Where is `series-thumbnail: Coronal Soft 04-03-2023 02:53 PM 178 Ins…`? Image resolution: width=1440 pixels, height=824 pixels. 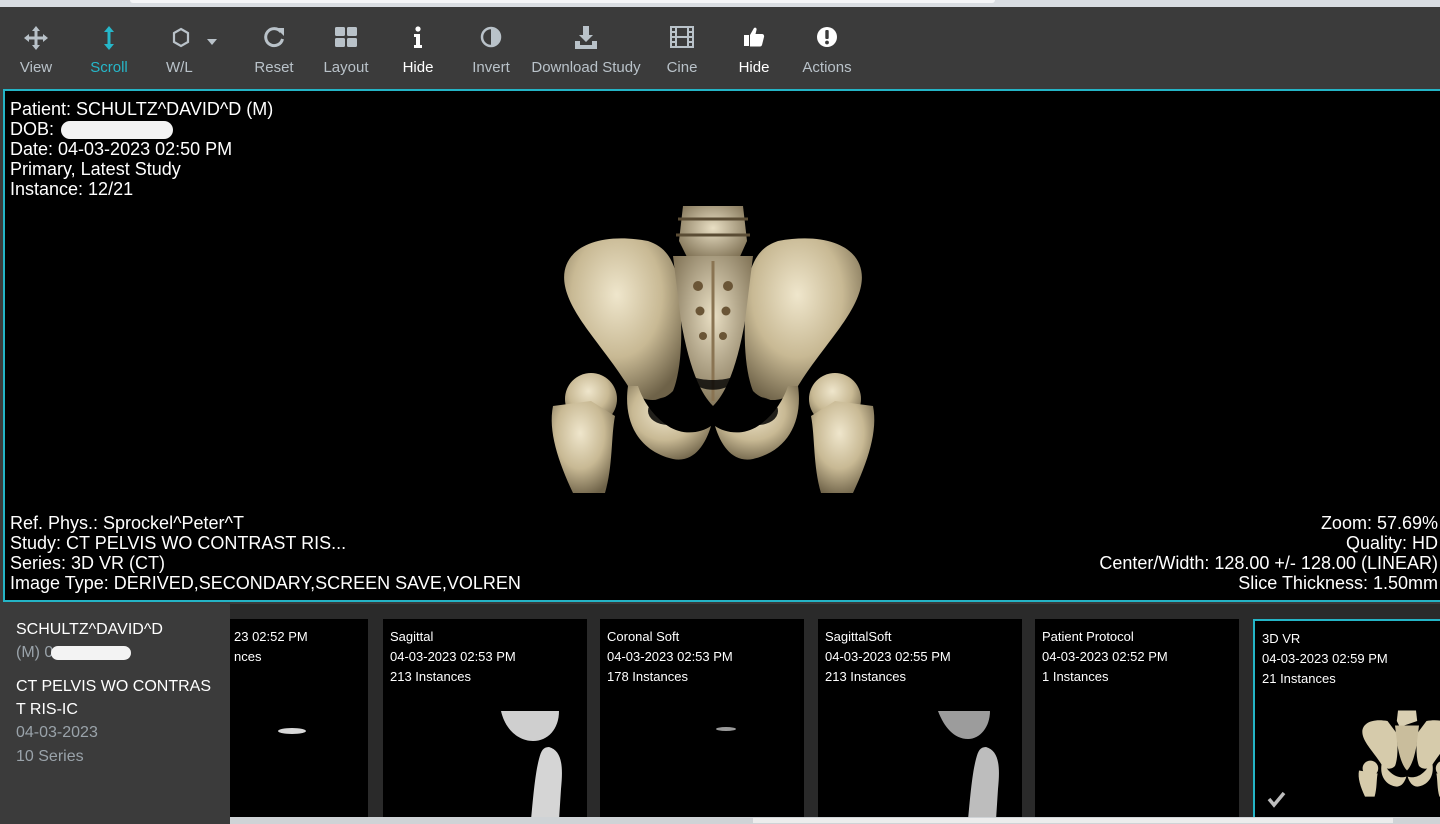 series-thumbnail: Coronal Soft 04-03-2023 02:53 PM 178 Ins… is located at coordinates (702, 719).